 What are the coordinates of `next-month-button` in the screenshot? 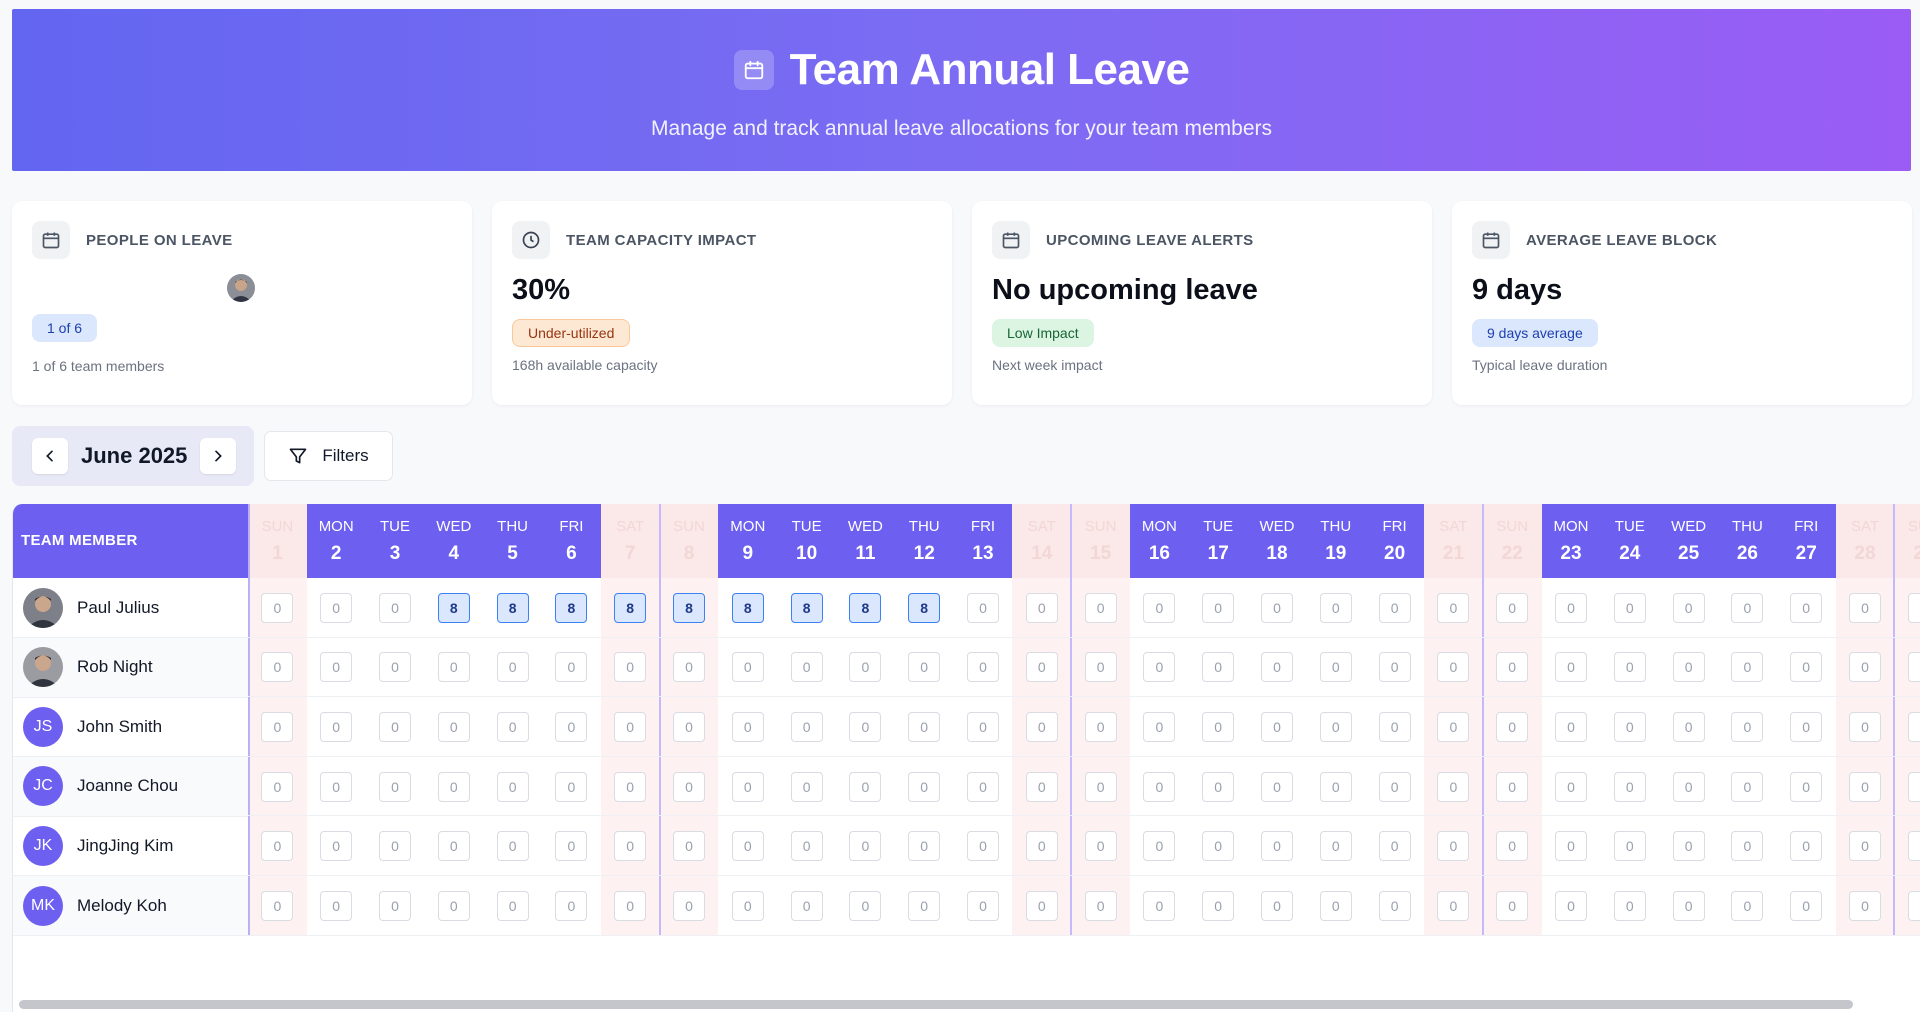 It's located at (218, 456).